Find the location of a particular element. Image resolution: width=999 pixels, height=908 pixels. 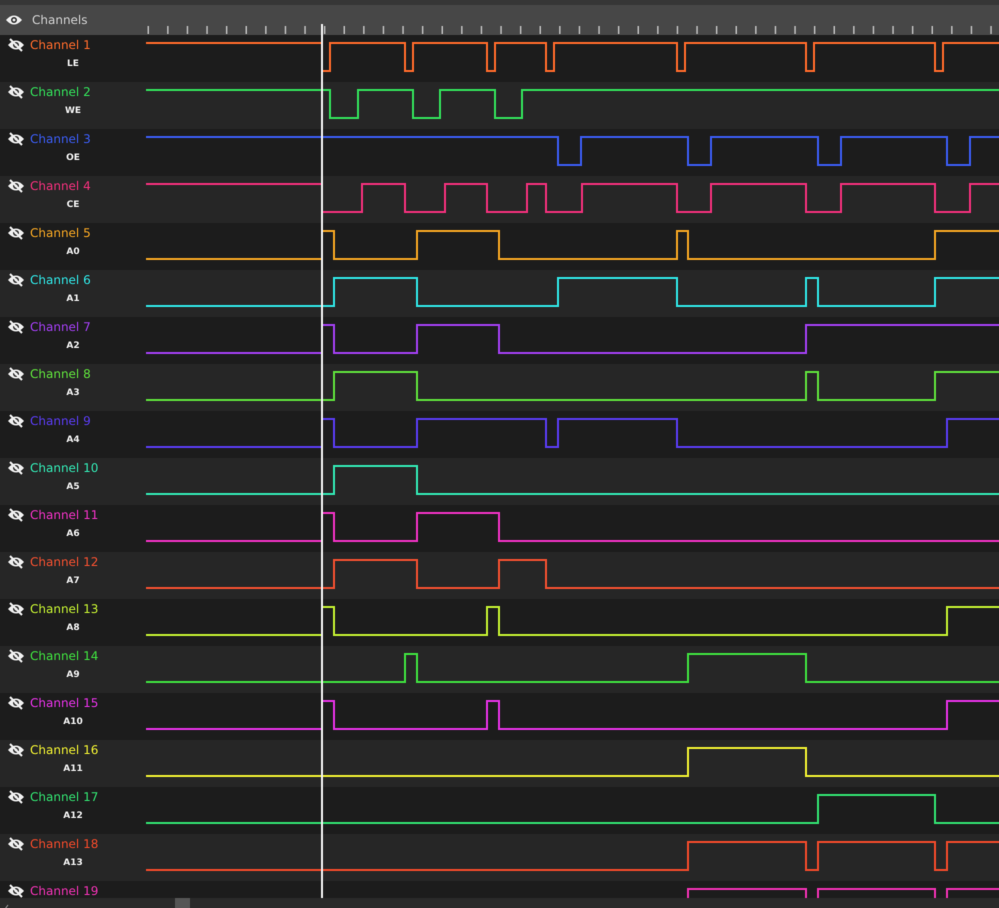

signal-label: A9 is located at coordinates (73, 675).